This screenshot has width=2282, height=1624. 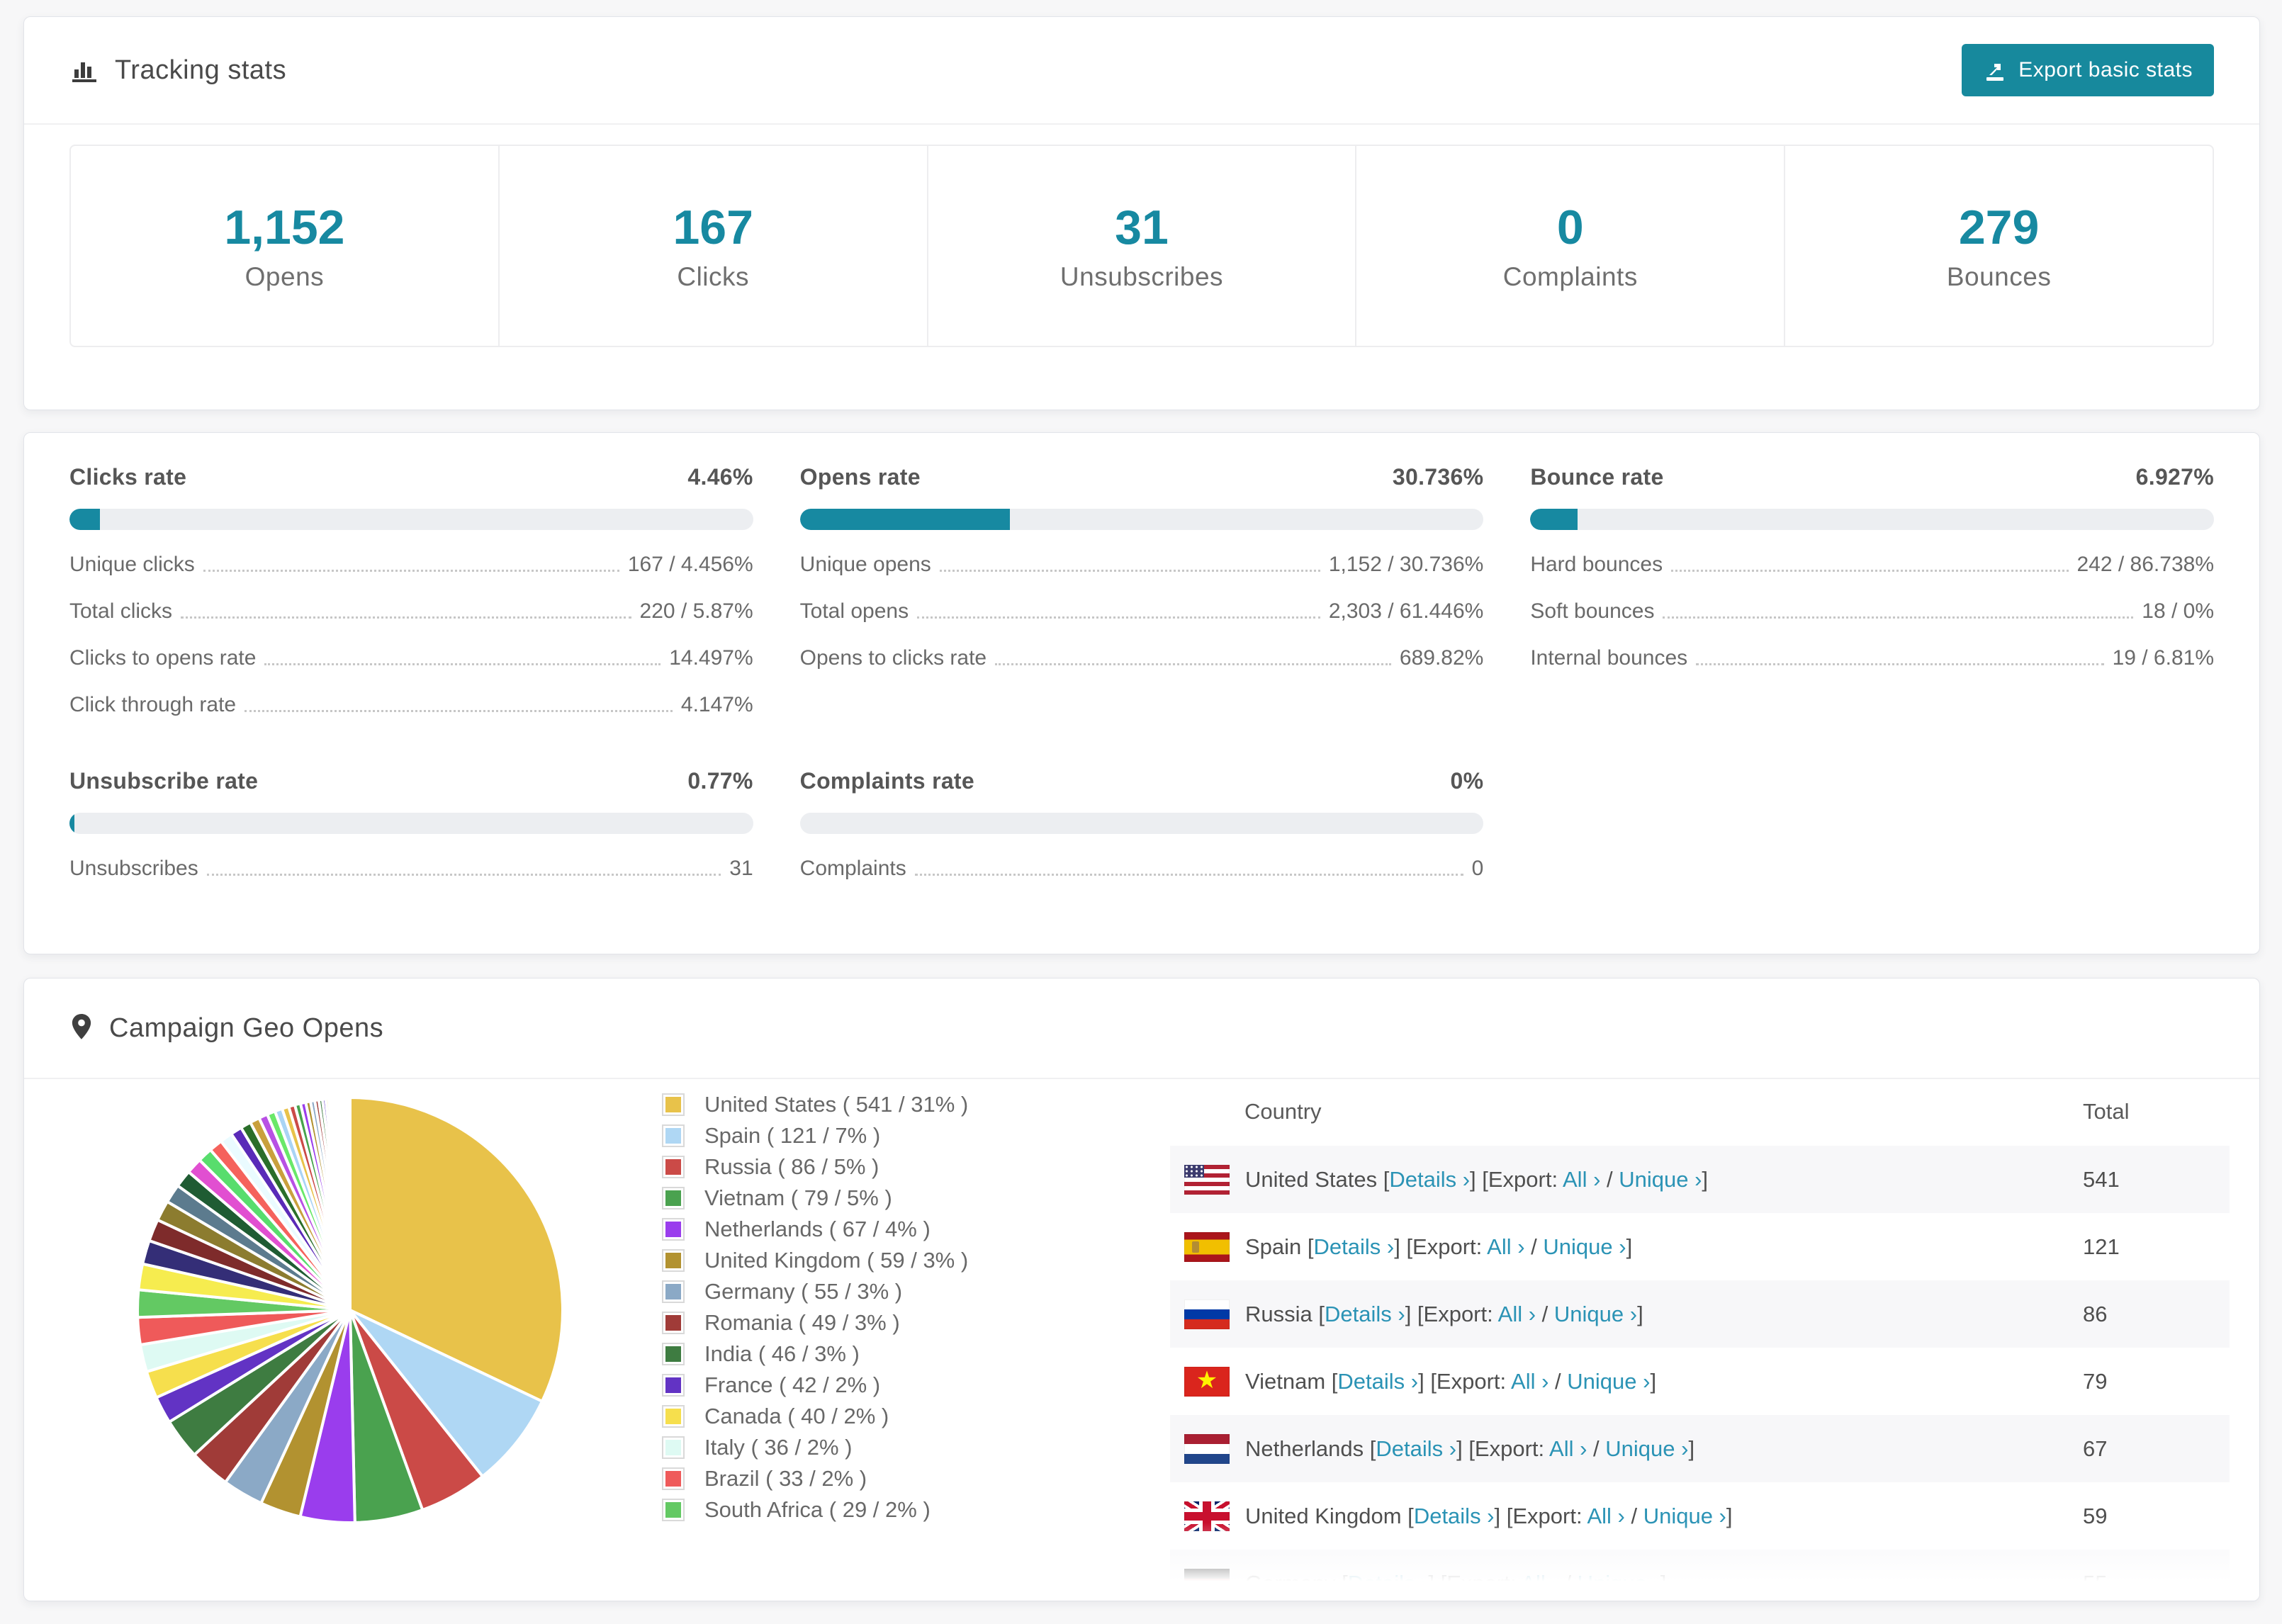 I want to click on rate-title-row: Unsubscribe rate 0.77%, so click(x=411, y=781).